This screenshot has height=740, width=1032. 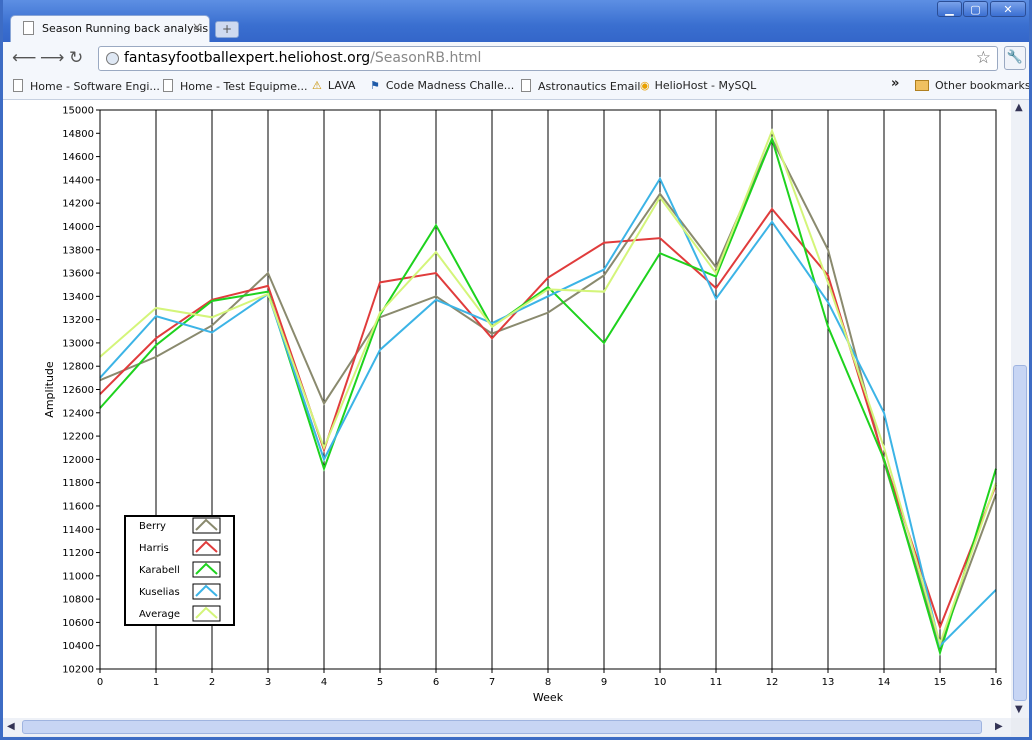 I want to click on scroll-left-icon: ◀, so click(x=11, y=726).